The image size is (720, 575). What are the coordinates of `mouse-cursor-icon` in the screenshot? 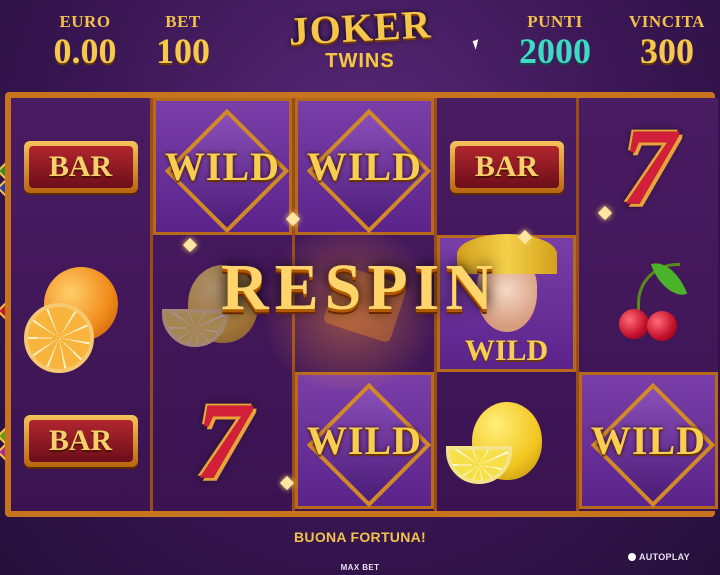 It's located at (477, 44).